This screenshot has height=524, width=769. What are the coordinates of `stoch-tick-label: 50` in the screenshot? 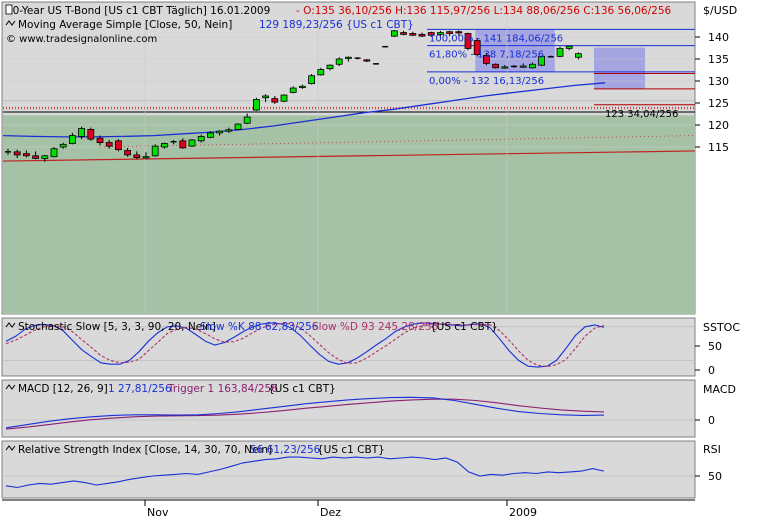 It's located at (715, 346).